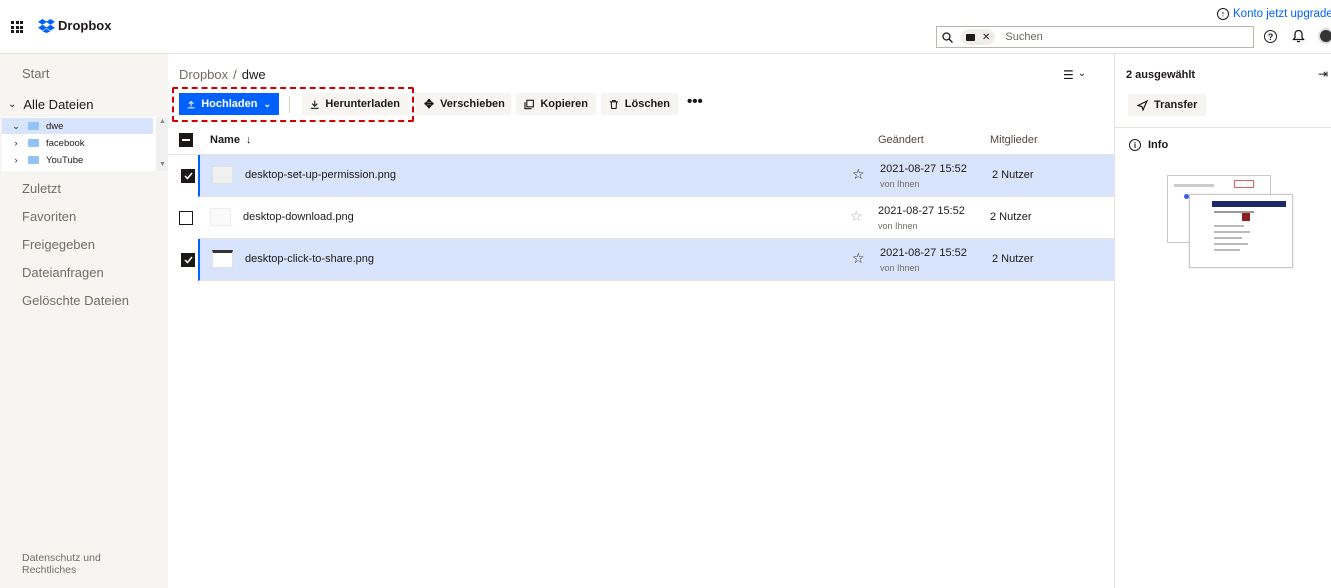 The height and width of the screenshot is (588, 1331). Describe the element at coordinates (58, 104) in the screenshot. I see `sidebar-item-label: Alle Dateien` at that location.